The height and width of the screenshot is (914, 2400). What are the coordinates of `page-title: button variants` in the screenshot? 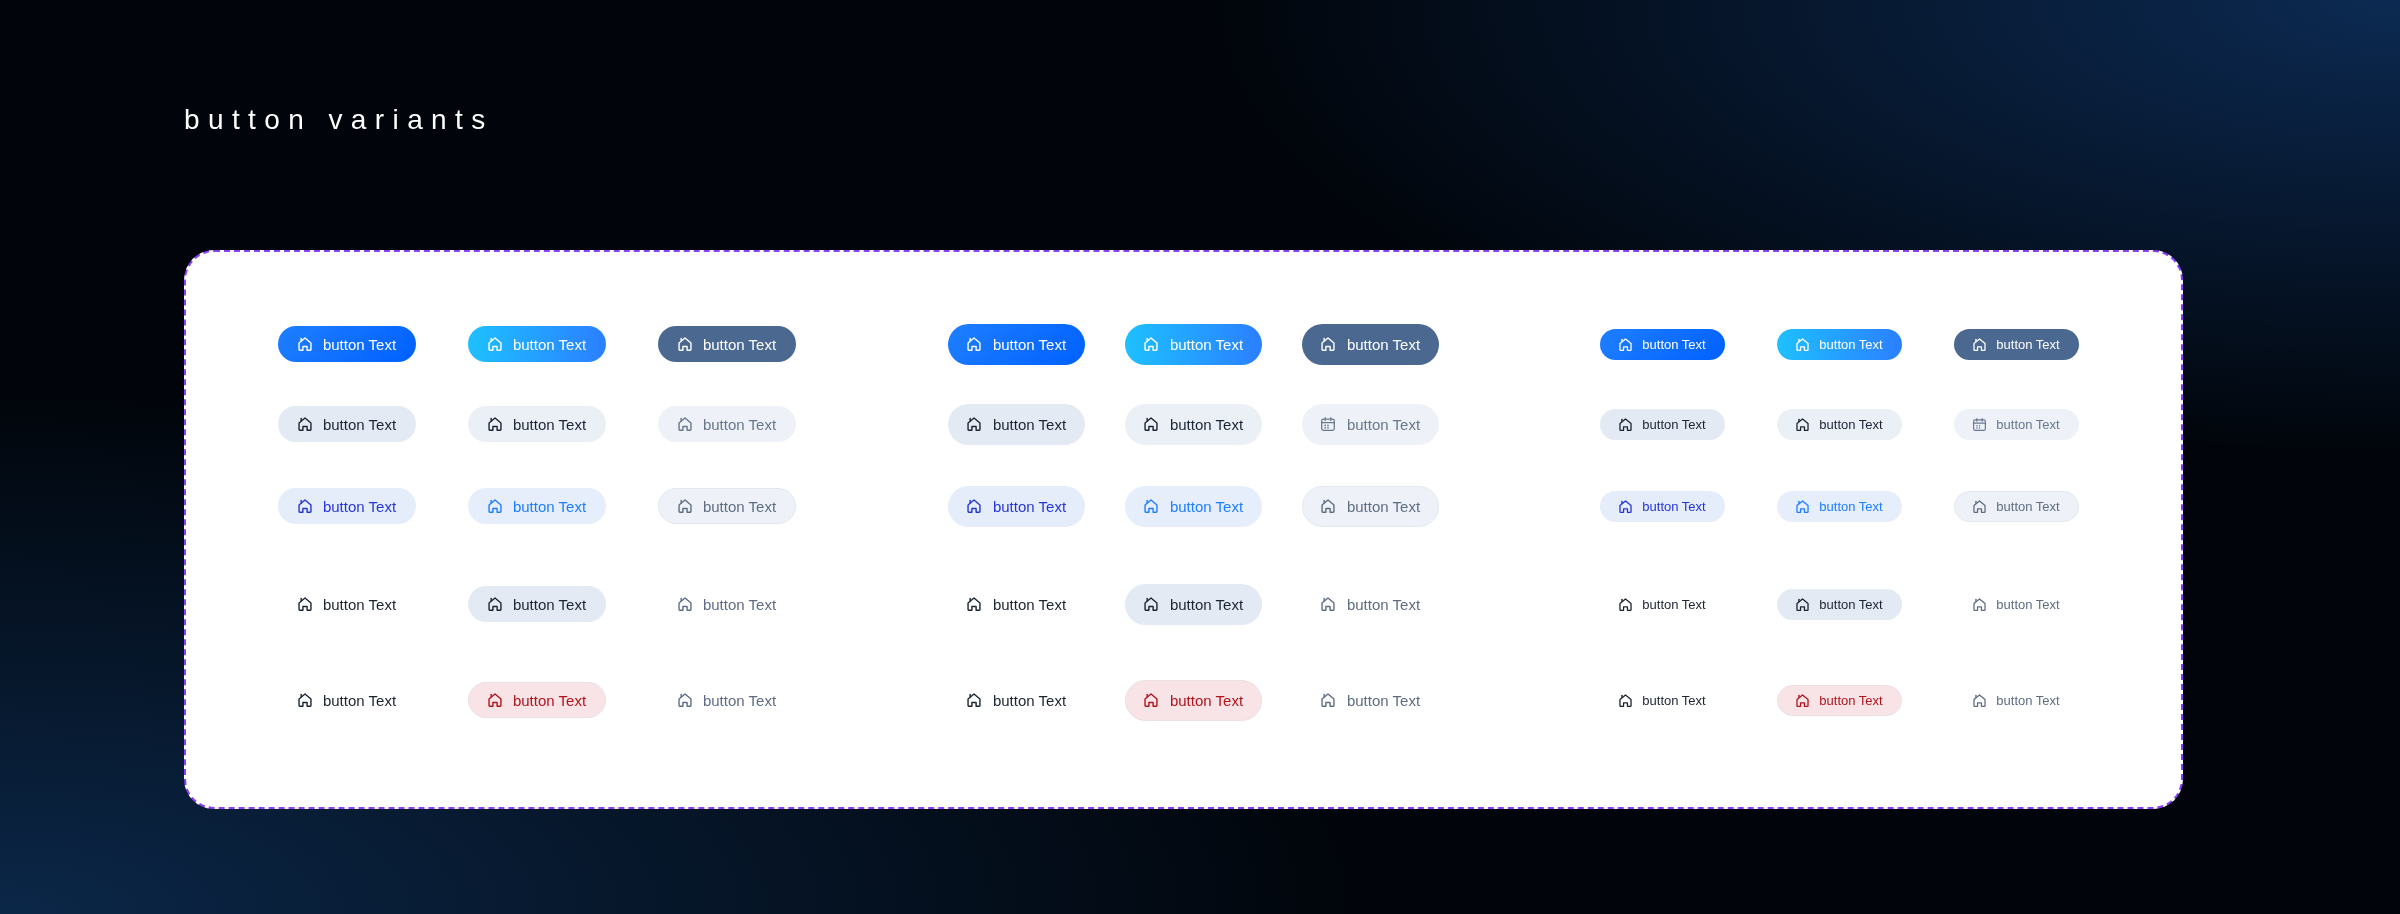 It's located at (339, 120).